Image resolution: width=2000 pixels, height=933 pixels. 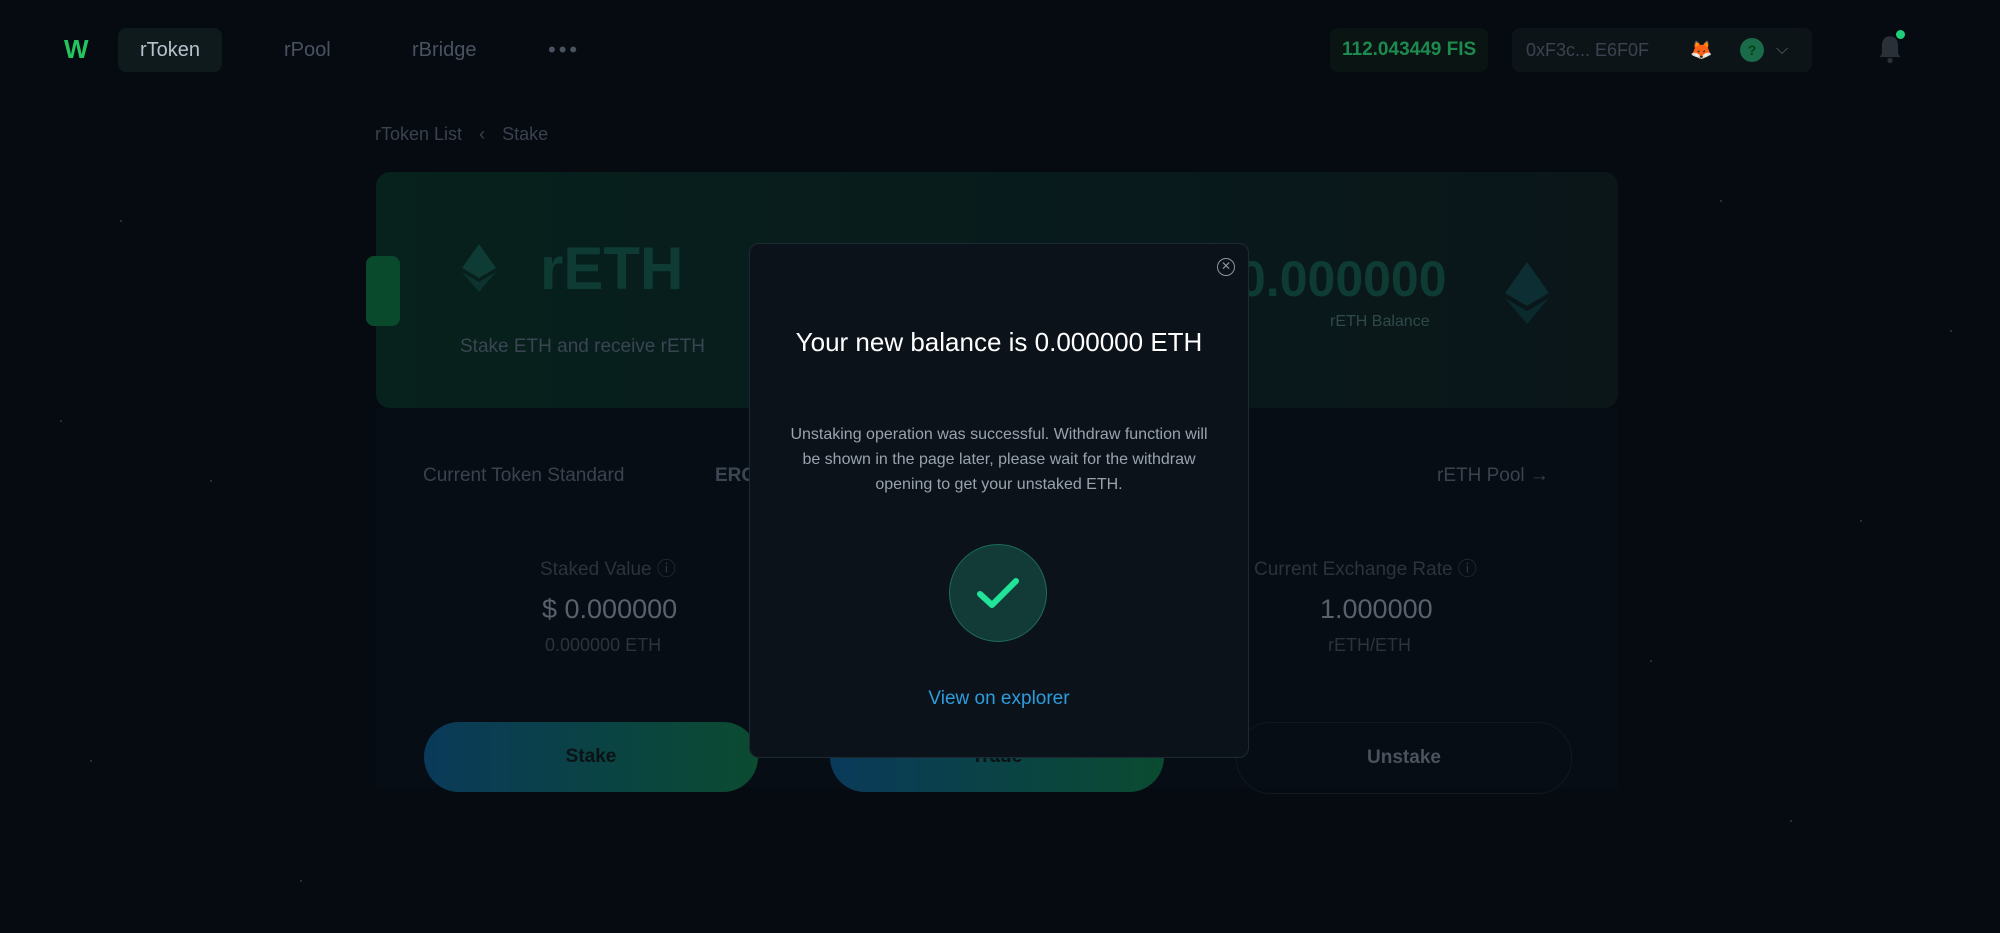 I want to click on staked-eth: 0.000000 ETH, so click(x=603, y=645).